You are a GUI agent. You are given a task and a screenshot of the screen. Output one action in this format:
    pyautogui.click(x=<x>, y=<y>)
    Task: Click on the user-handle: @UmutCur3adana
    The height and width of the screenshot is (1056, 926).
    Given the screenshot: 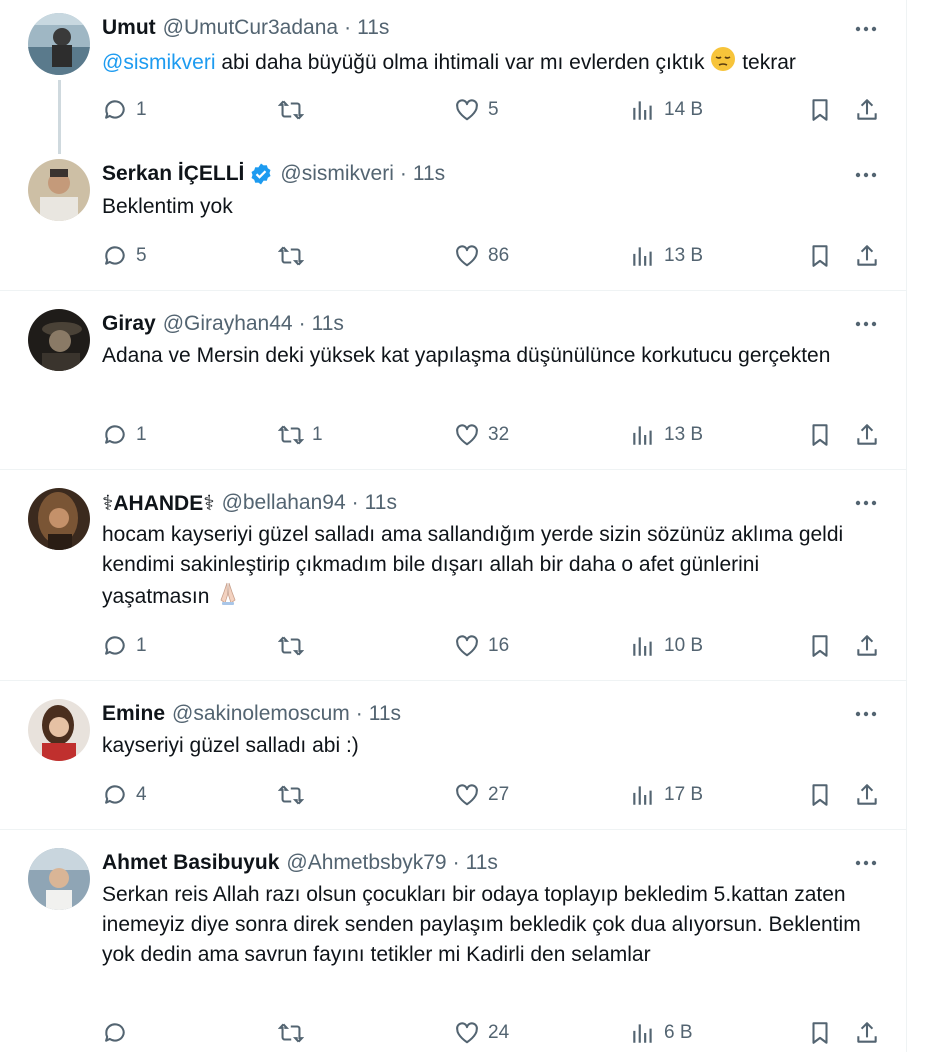 What is the action you would take?
    pyautogui.click(x=250, y=28)
    